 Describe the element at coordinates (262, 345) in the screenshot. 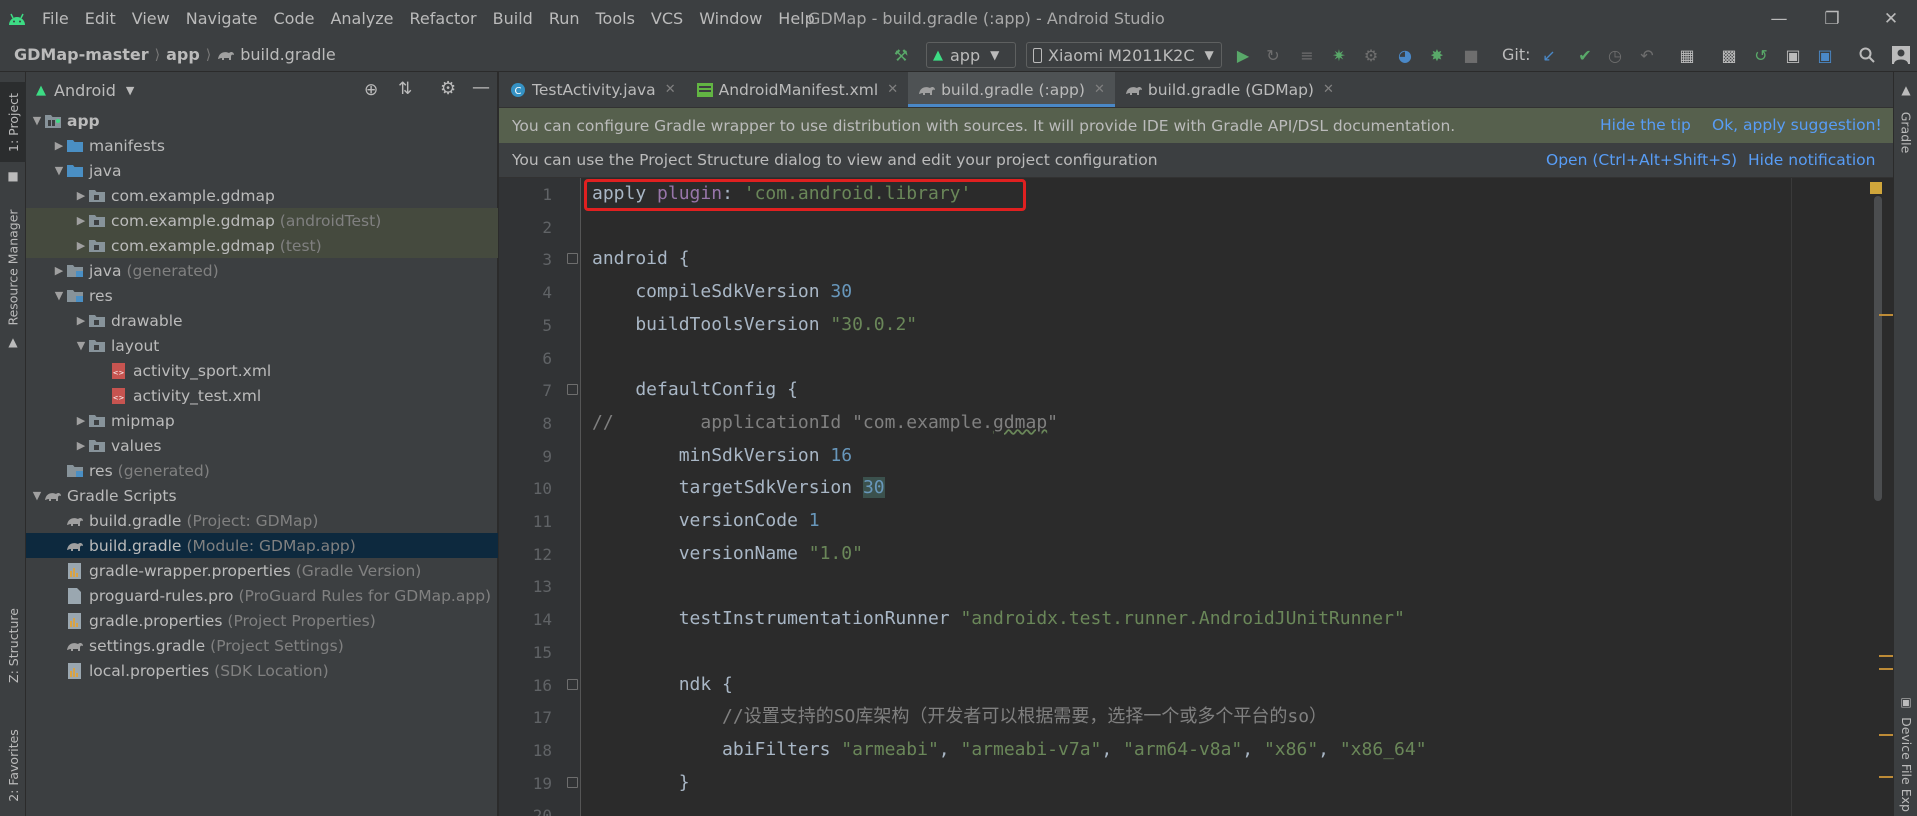

I see `tree-item: ▼ layout` at that location.